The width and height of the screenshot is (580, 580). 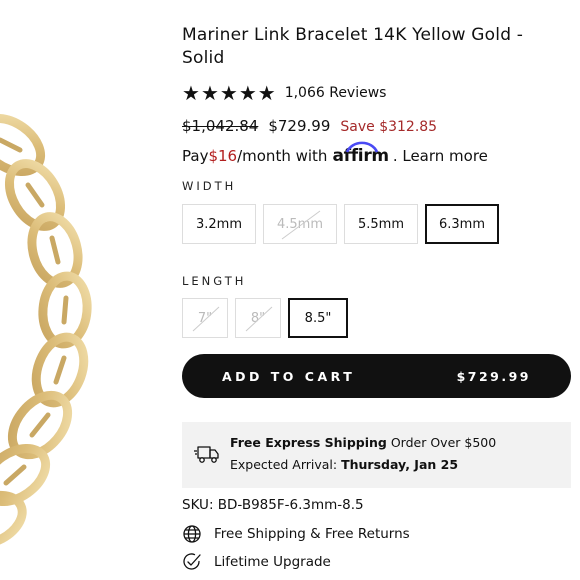 I want to click on financing-prefix: Pay, so click(x=195, y=156).